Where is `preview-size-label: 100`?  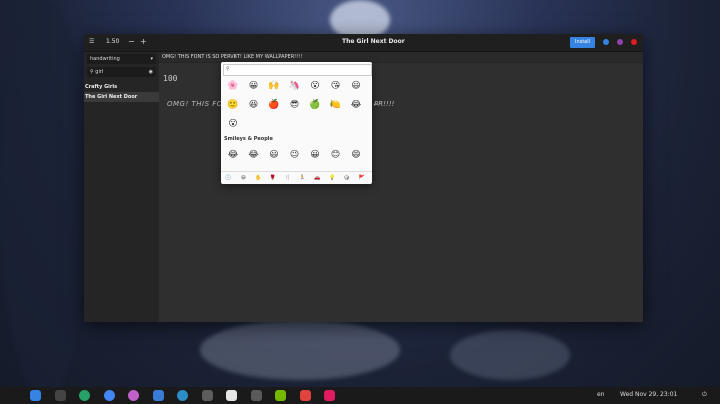 preview-size-label: 100 is located at coordinates (170, 78).